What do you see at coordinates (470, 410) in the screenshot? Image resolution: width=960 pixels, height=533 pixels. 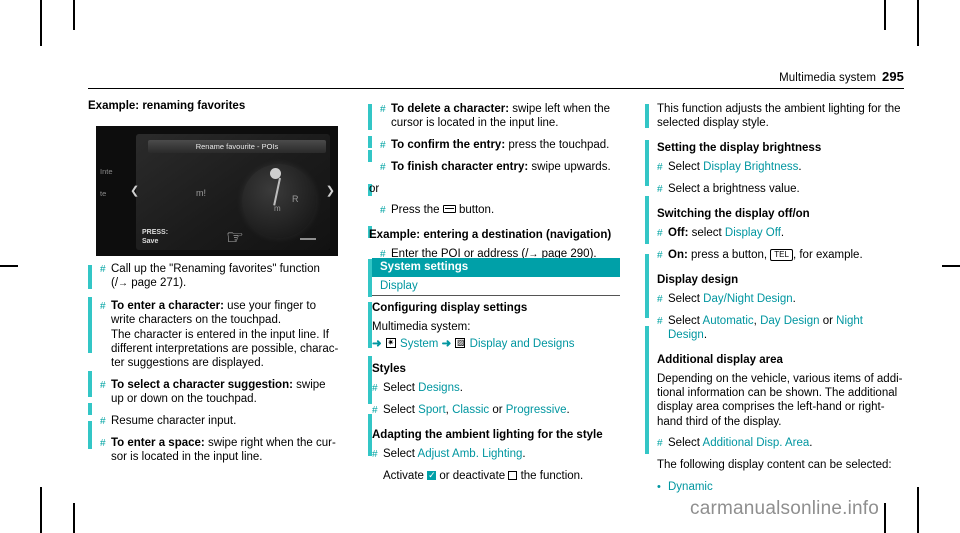 I see `link-classic: Classic` at bounding box center [470, 410].